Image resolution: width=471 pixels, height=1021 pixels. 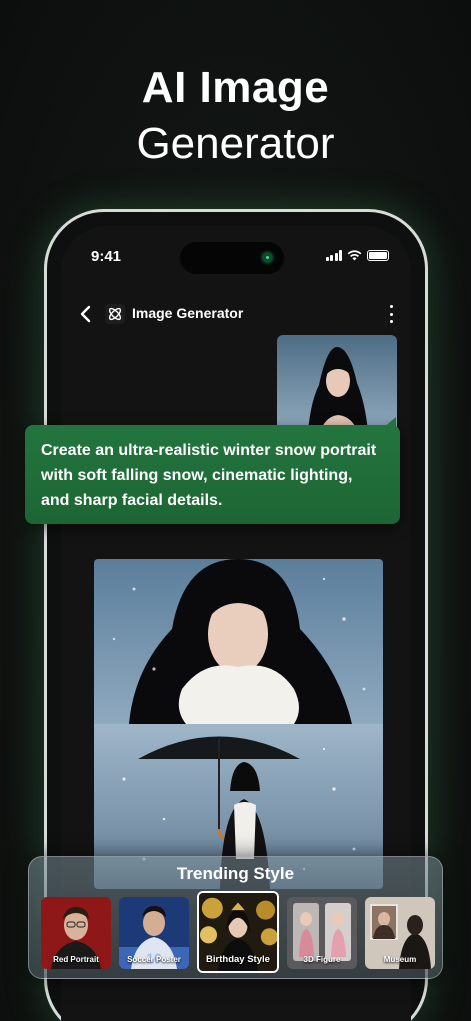 I want to click on camera-indicator-icon, so click(x=267, y=257).